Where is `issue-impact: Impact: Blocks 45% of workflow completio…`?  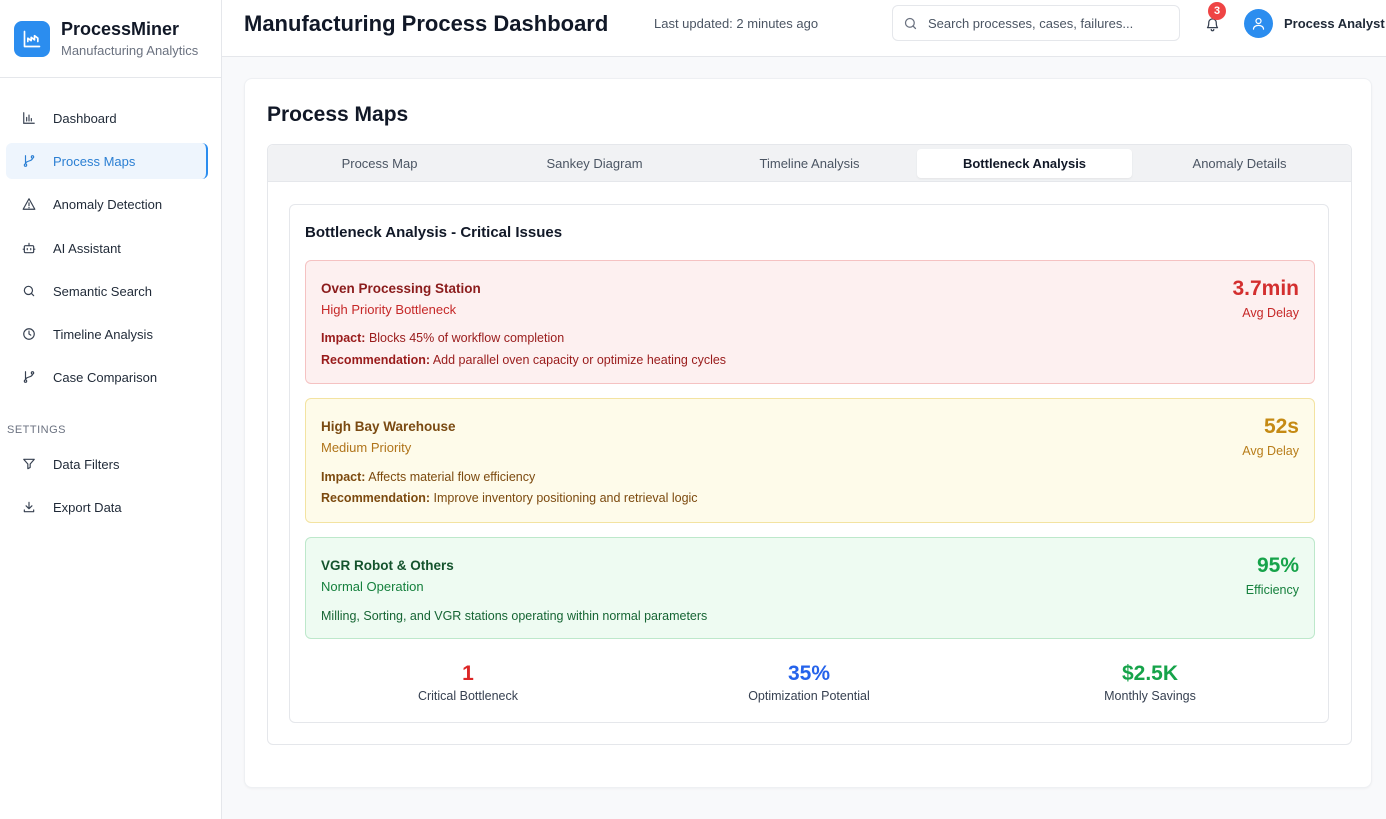 issue-impact: Impact: Blocks 45% of workflow completio… is located at coordinates (442, 338).